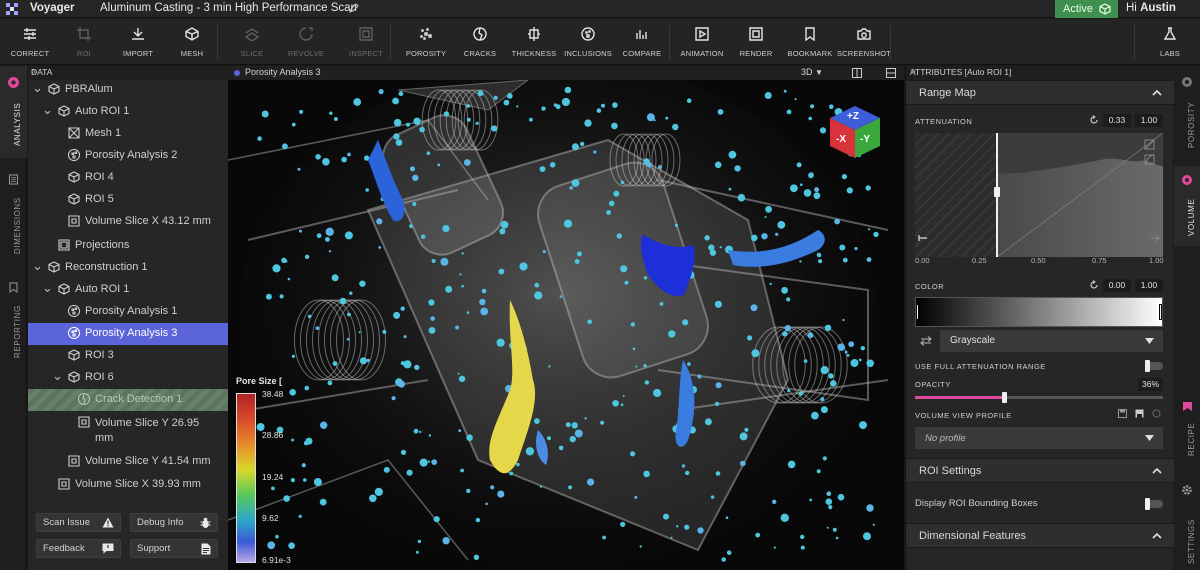 This screenshot has height=570, width=1200. Describe the element at coordinates (1122, 413) in the screenshot. I see `save-icon` at that location.